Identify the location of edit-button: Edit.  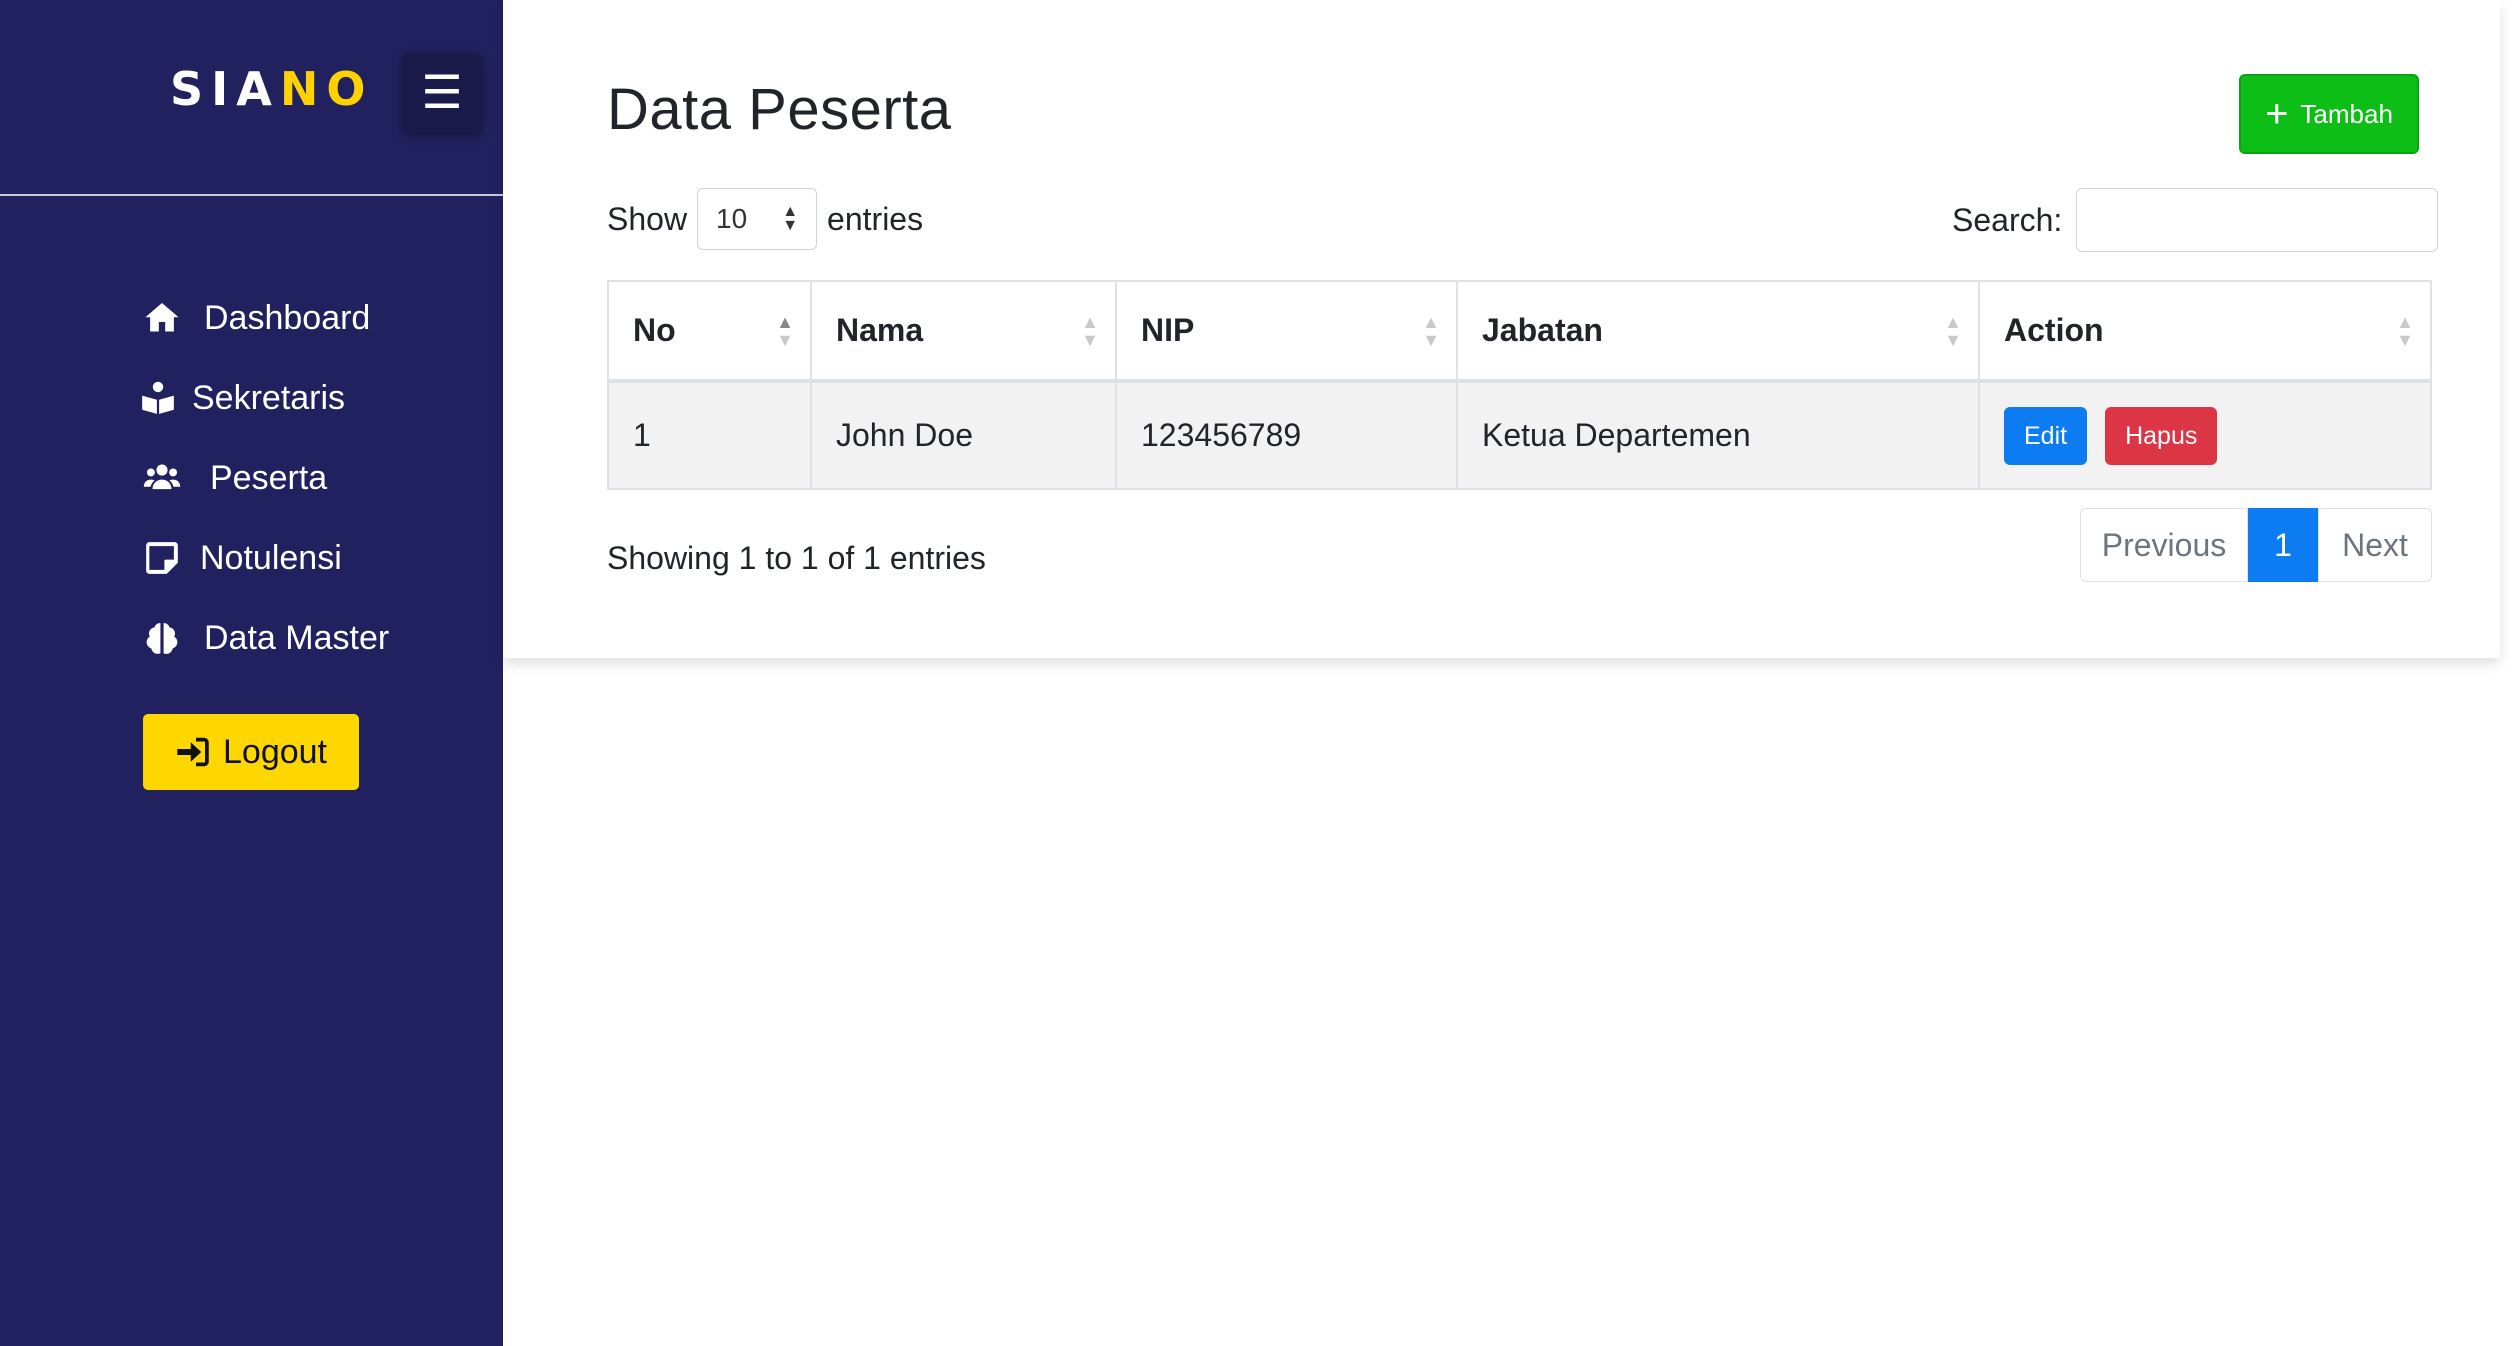
(2046, 435).